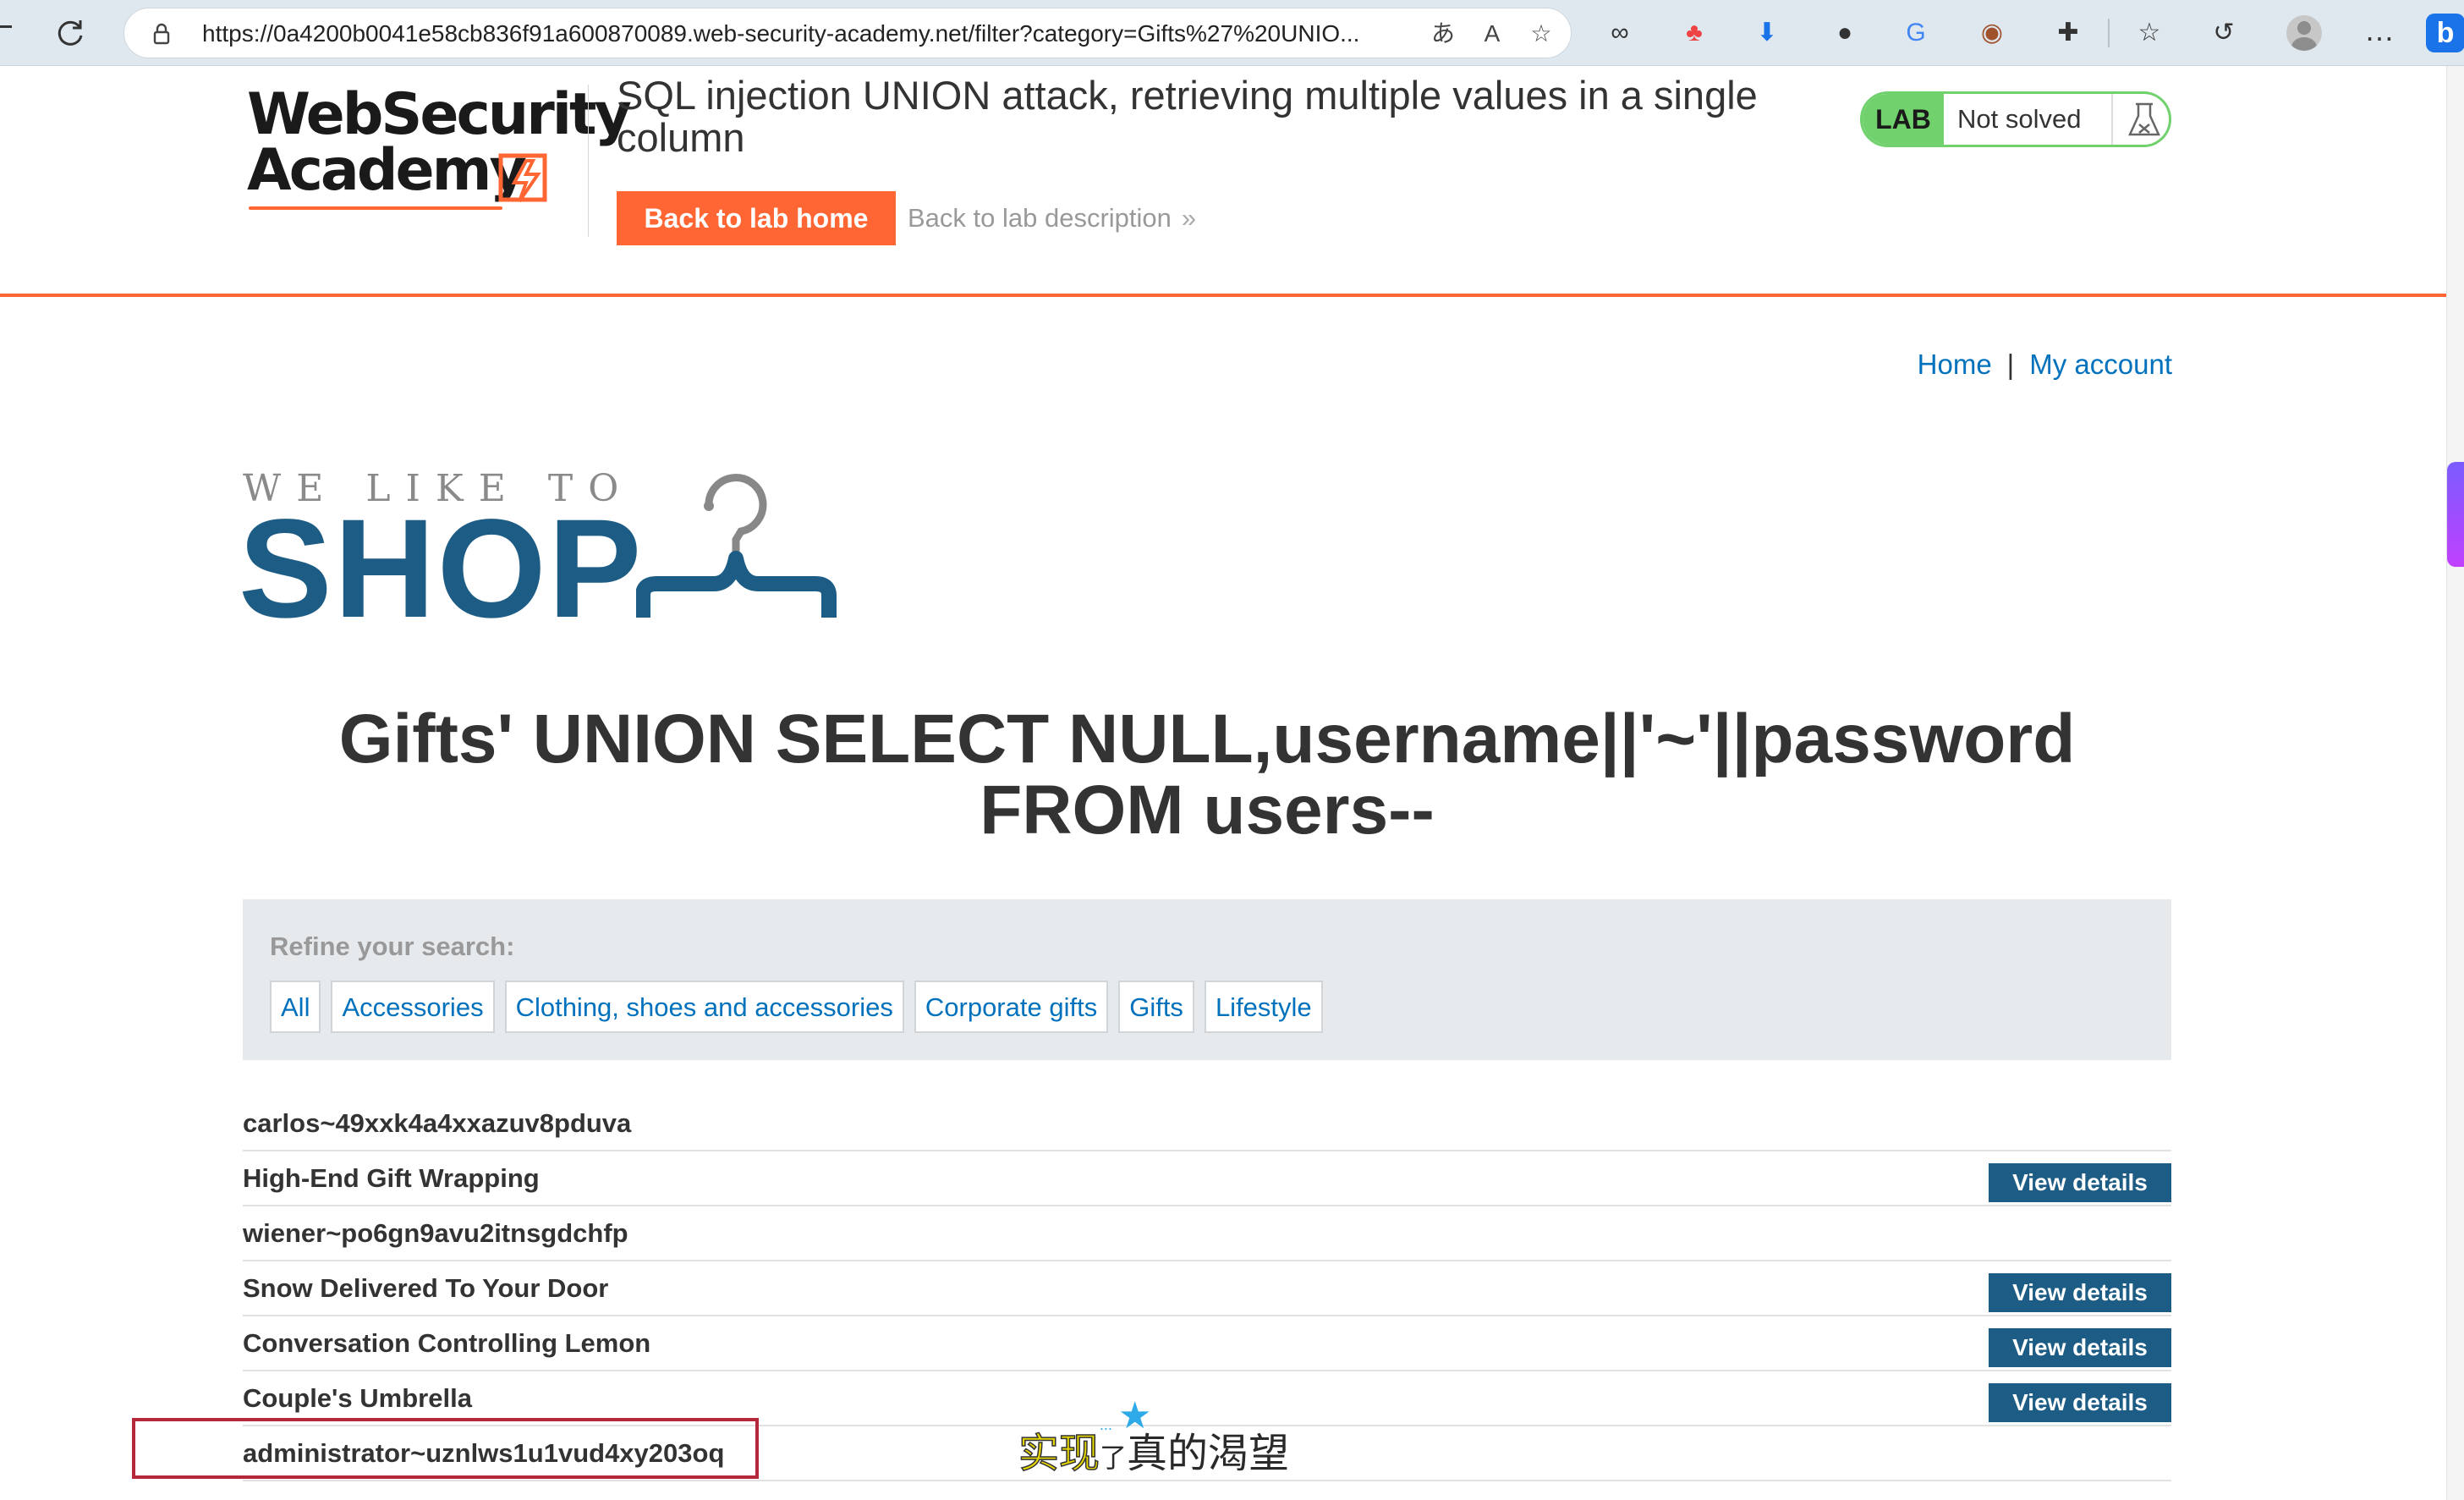  I want to click on logo-underline, so click(375, 208).